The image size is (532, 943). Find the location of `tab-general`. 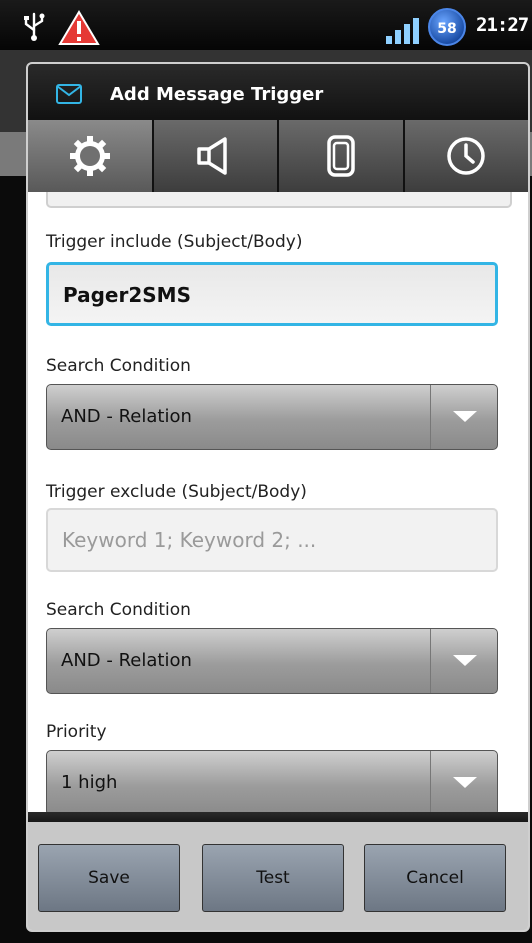

tab-general is located at coordinates (91, 156).